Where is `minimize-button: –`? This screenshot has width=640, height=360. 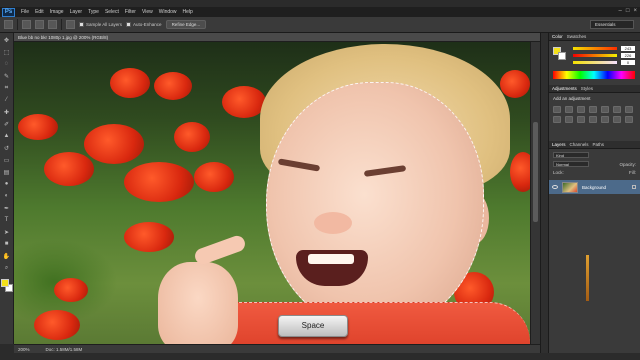 minimize-button: – is located at coordinates (620, 11).